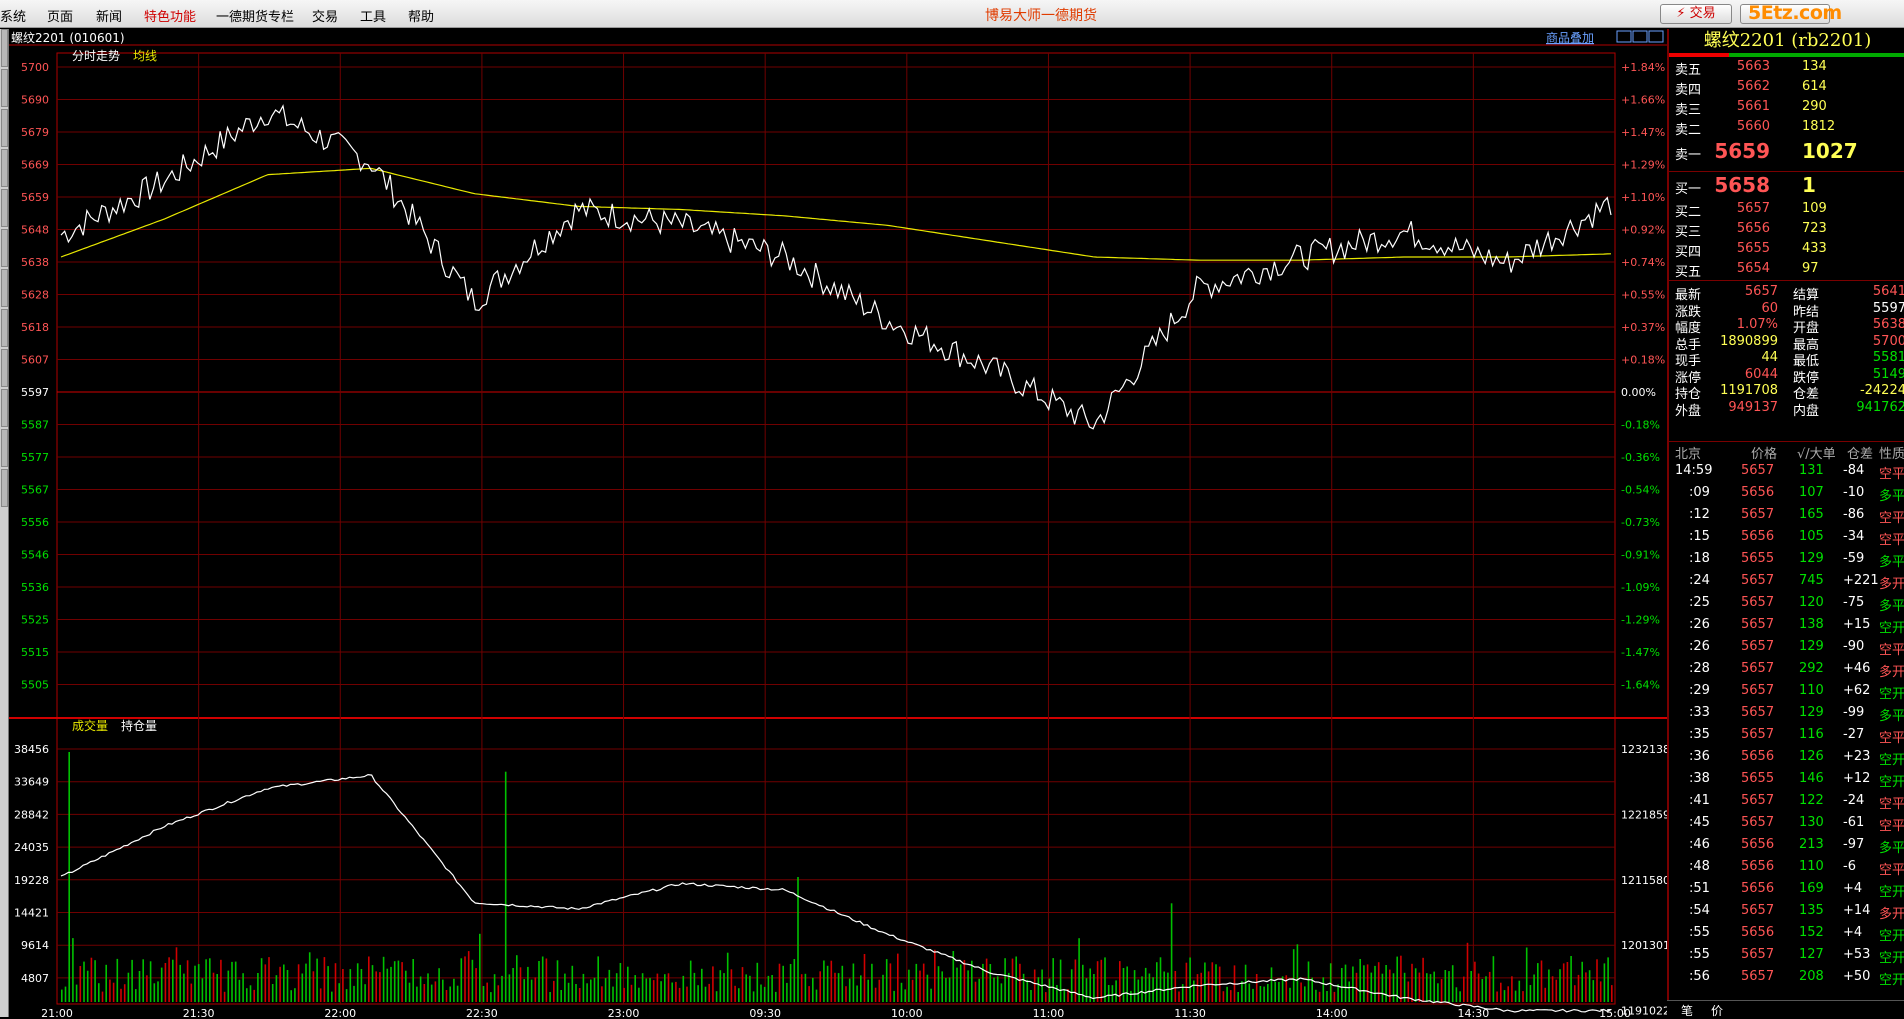 Image resolution: width=1904 pixels, height=1019 pixels. I want to click on tick-row: :56 5657 208 +50 空开, so click(1796, 978).